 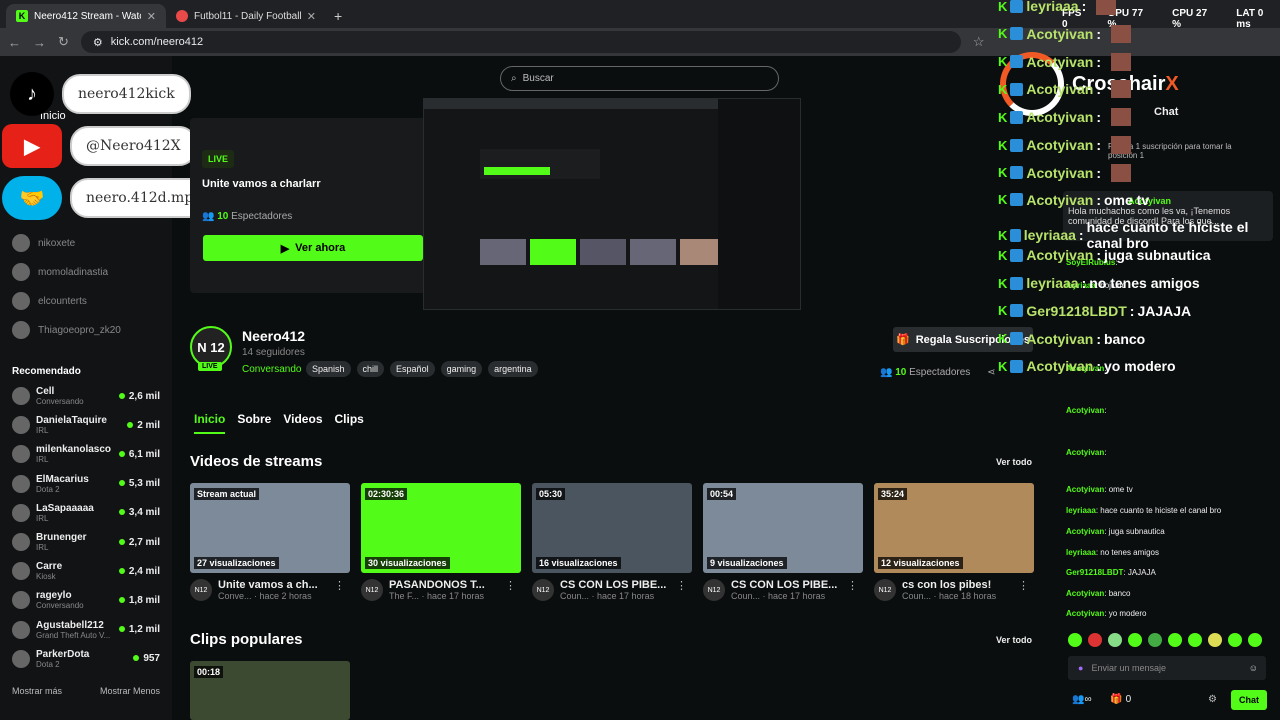 I want to click on site-info-icon: ⚙, so click(x=98, y=42).